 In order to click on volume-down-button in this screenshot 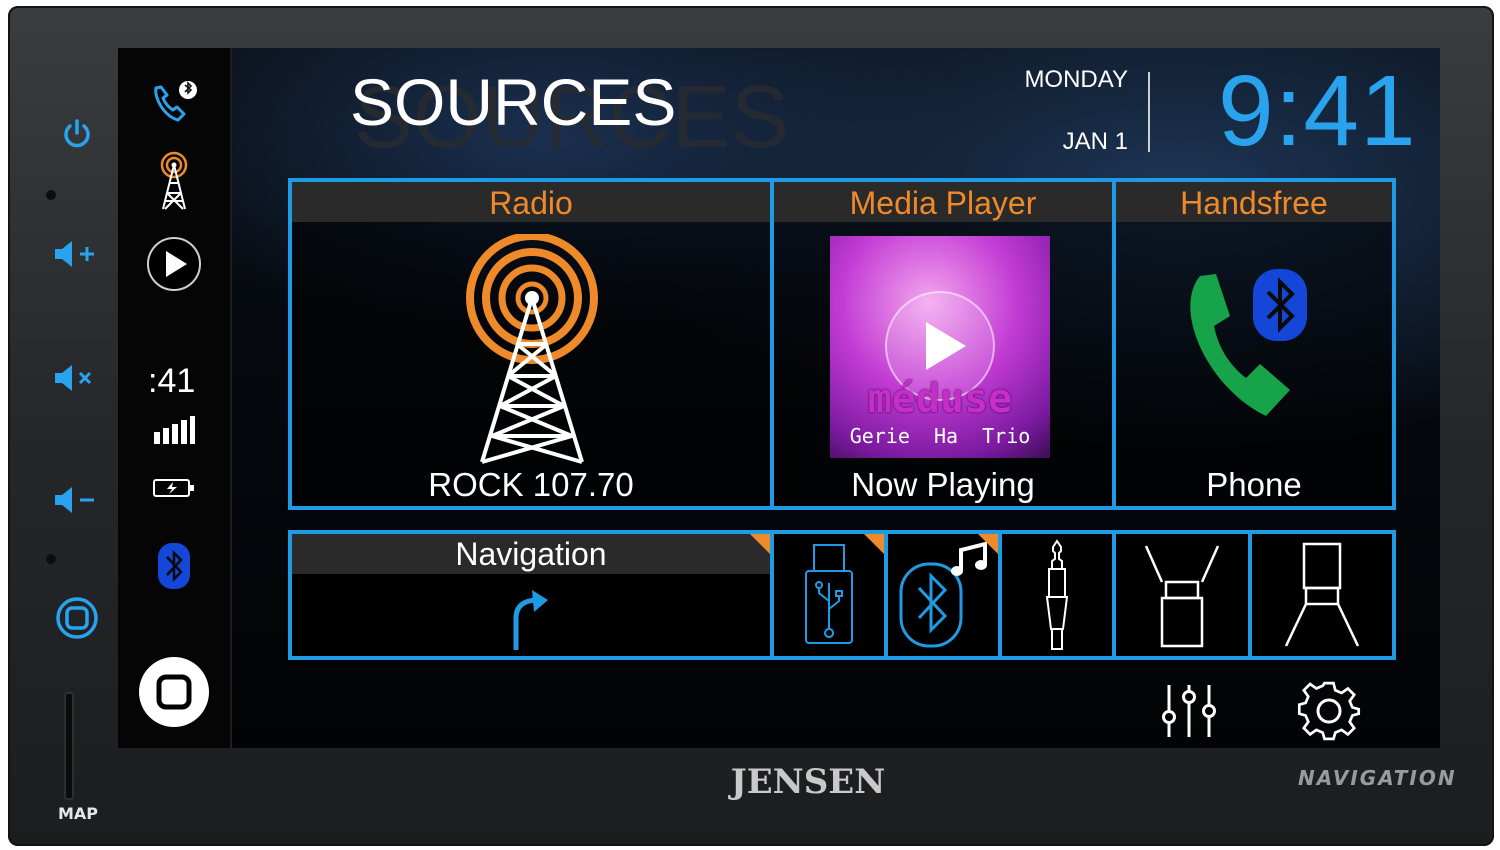, I will do `click(77, 500)`.